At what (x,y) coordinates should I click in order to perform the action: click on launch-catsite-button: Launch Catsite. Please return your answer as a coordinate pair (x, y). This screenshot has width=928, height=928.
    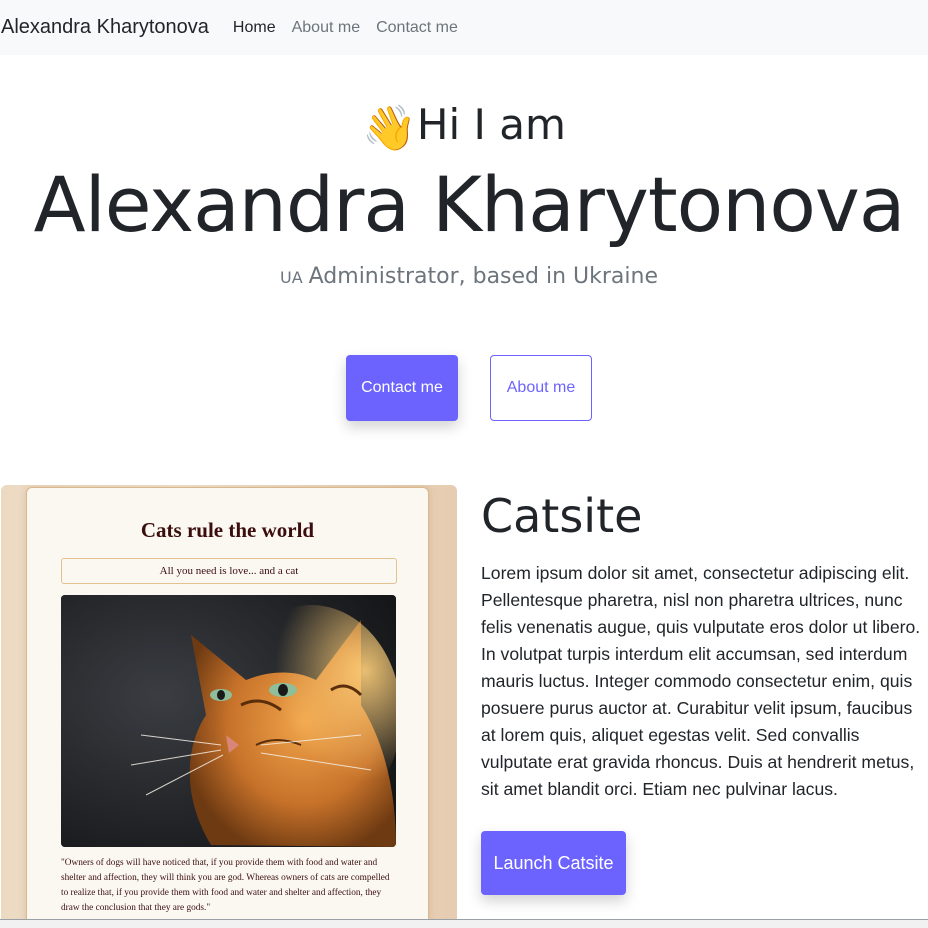
    Looking at the image, I should click on (553, 863).